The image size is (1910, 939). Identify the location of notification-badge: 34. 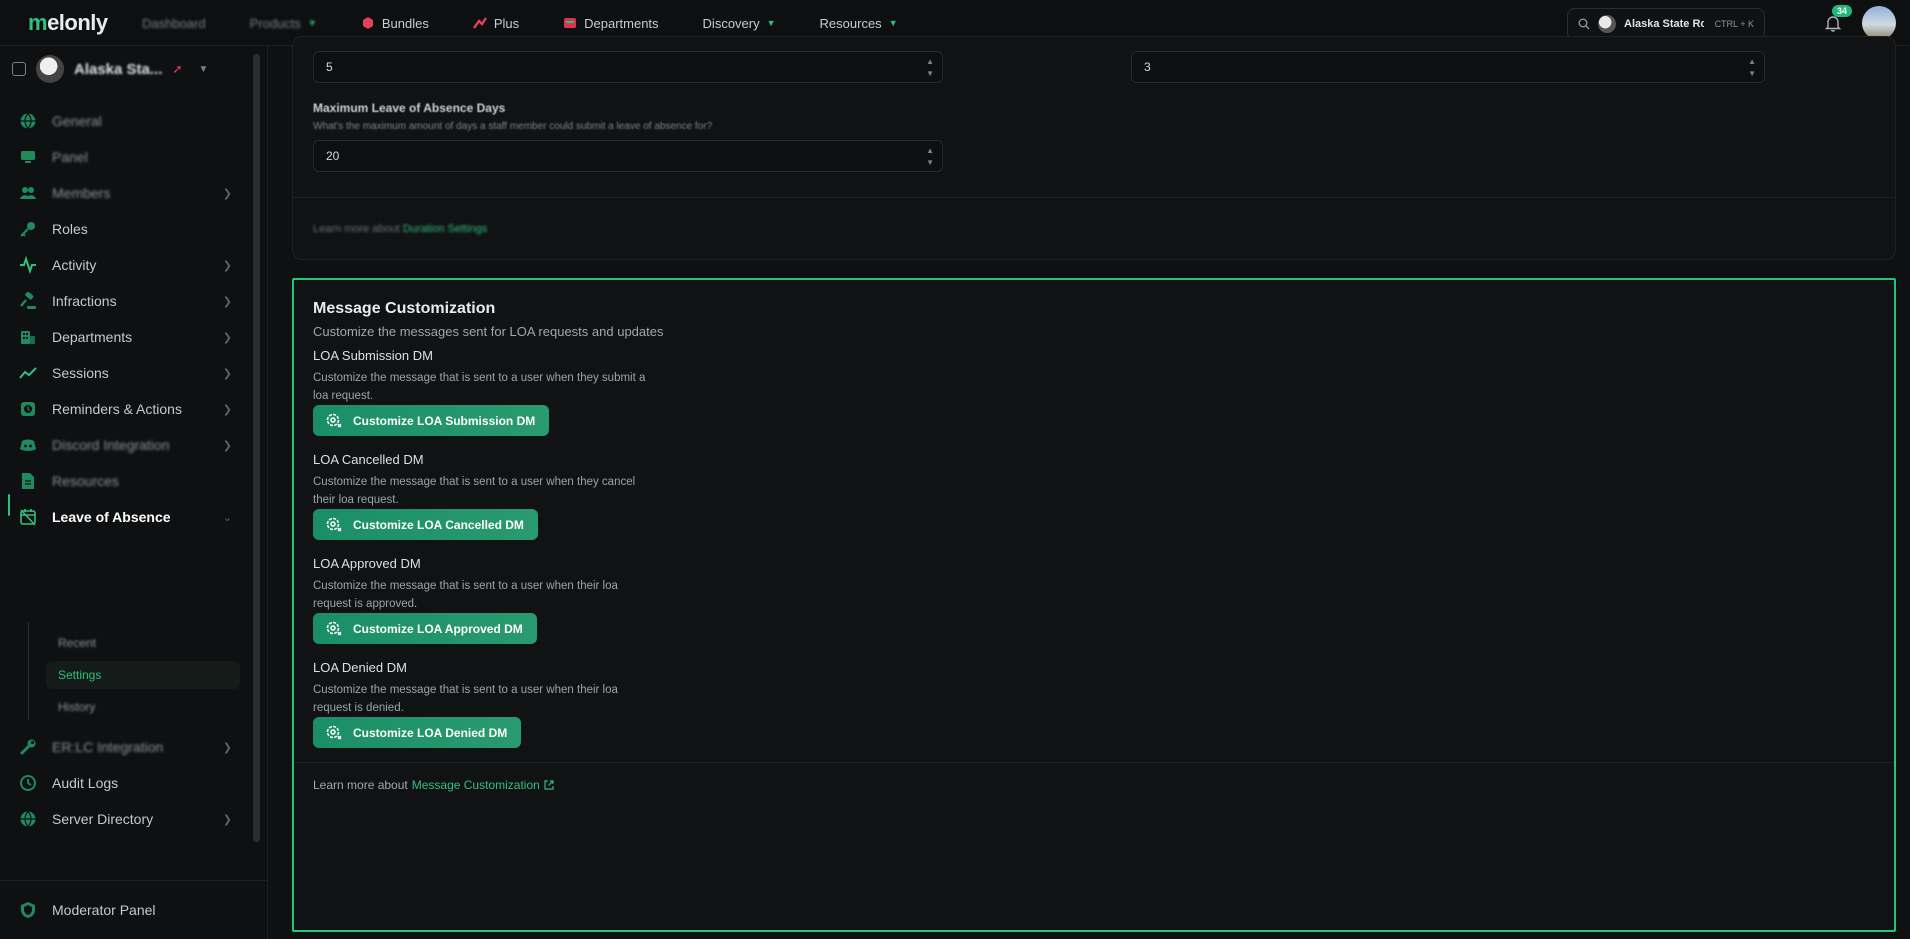
(1842, 11).